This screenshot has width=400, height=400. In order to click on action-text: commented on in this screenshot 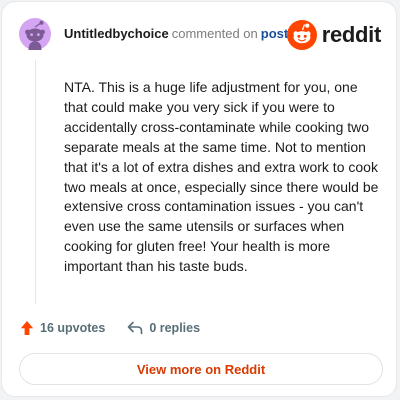, I will do `click(214, 33)`.